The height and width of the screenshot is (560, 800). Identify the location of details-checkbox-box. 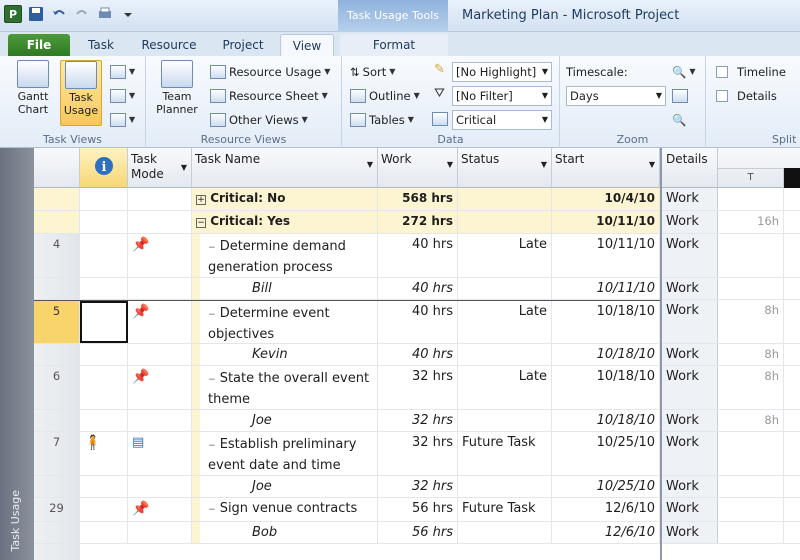
(722, 96).